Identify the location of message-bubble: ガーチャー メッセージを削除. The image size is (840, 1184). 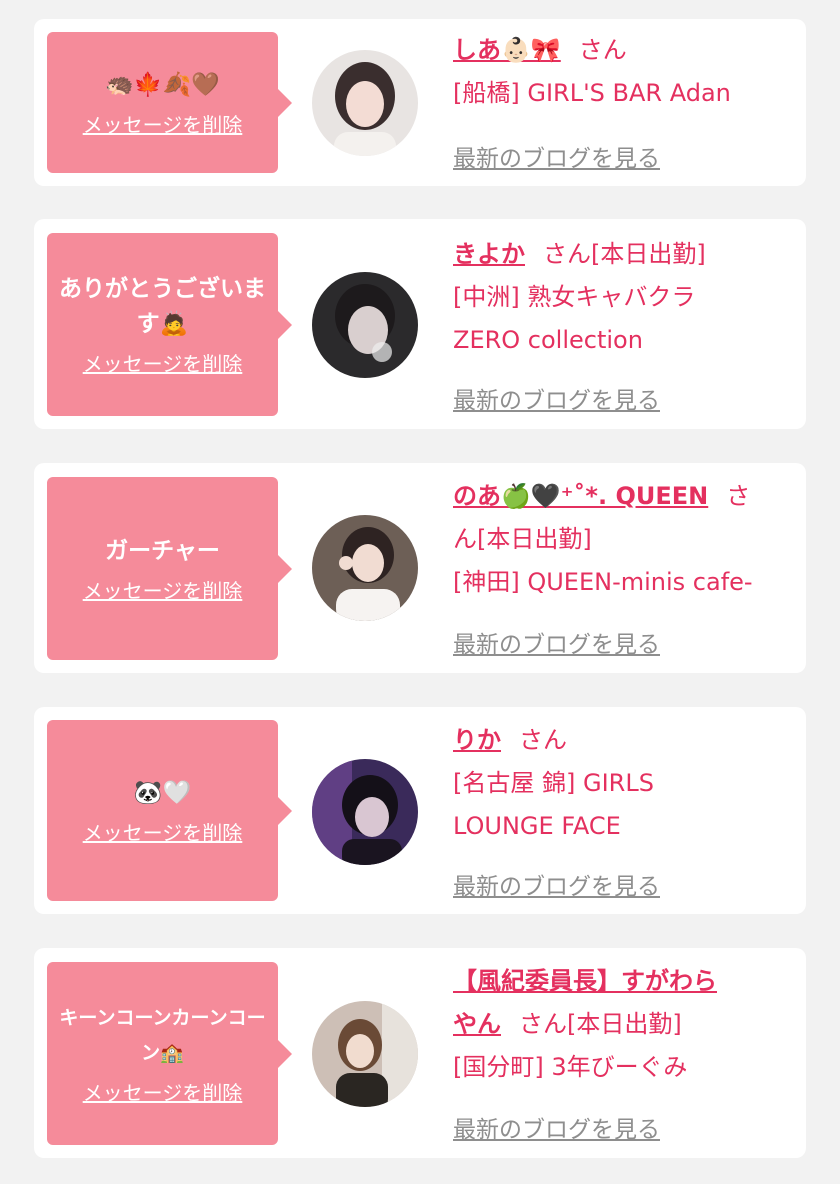
(169, 568).